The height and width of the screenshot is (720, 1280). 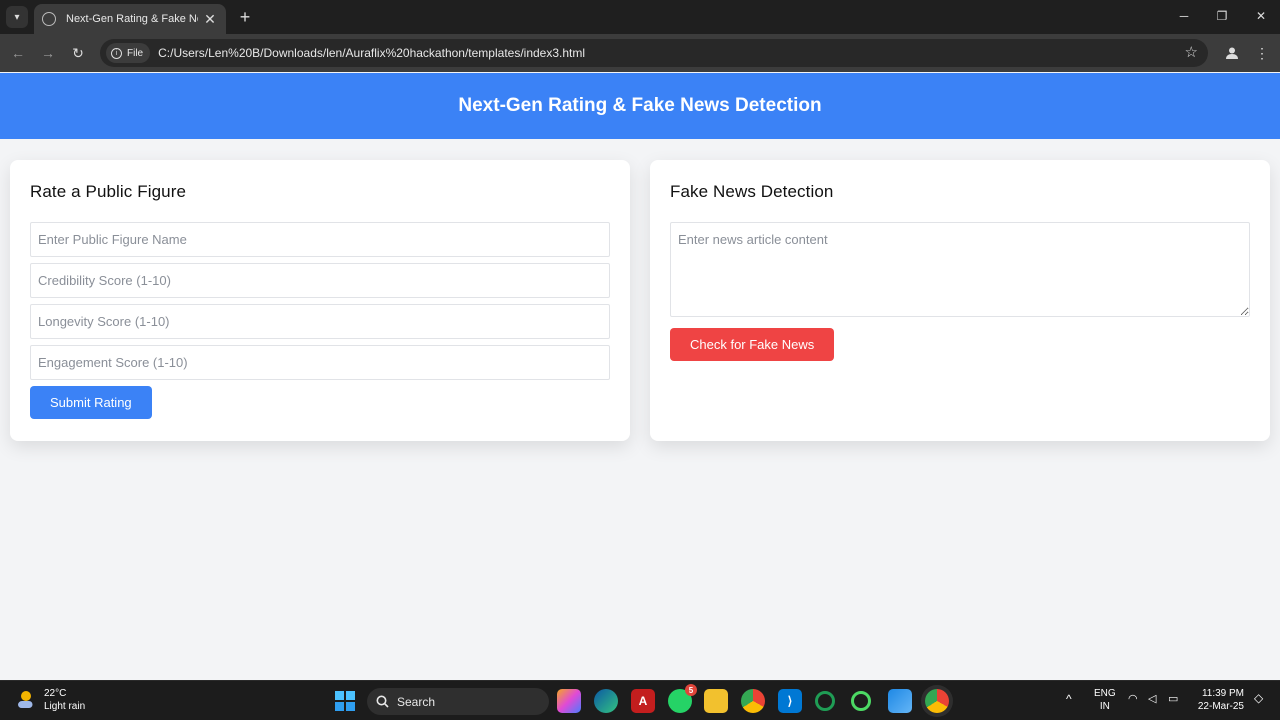 I want to click on whatsapp-badge: 5, so click(x=691, y=690).